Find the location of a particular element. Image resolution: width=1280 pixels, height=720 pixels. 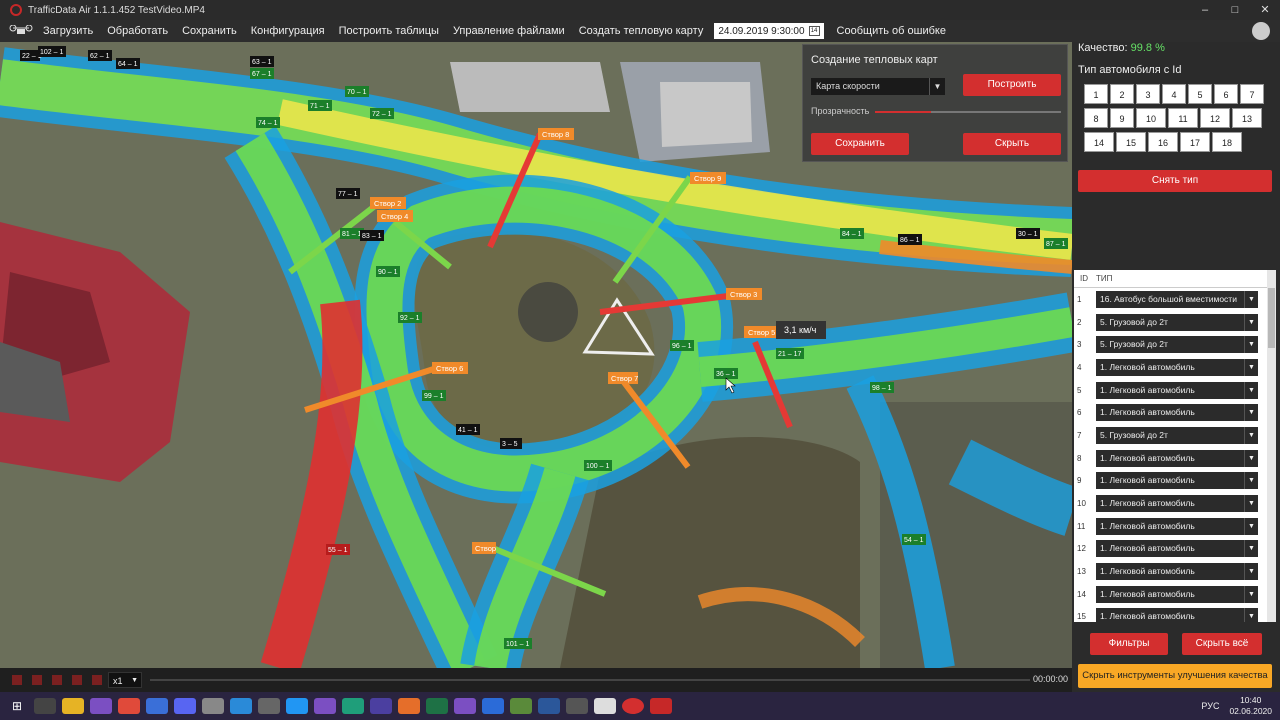

id-button: 8 is located at coordinates (1096, 118).